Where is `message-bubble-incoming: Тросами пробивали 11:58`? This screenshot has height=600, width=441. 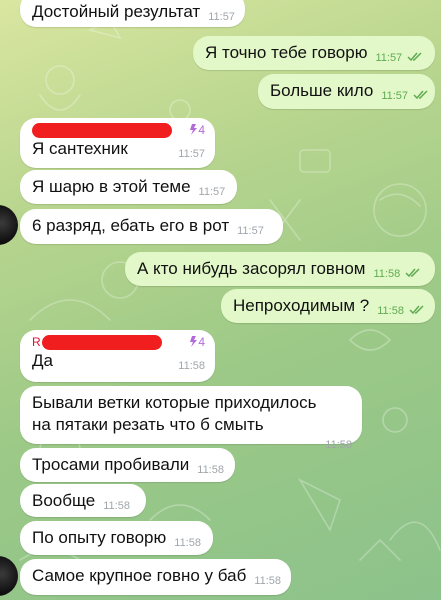 message-bubble-incoming: Тросами пробивали 11:58 is located at coordinates (127, 465).